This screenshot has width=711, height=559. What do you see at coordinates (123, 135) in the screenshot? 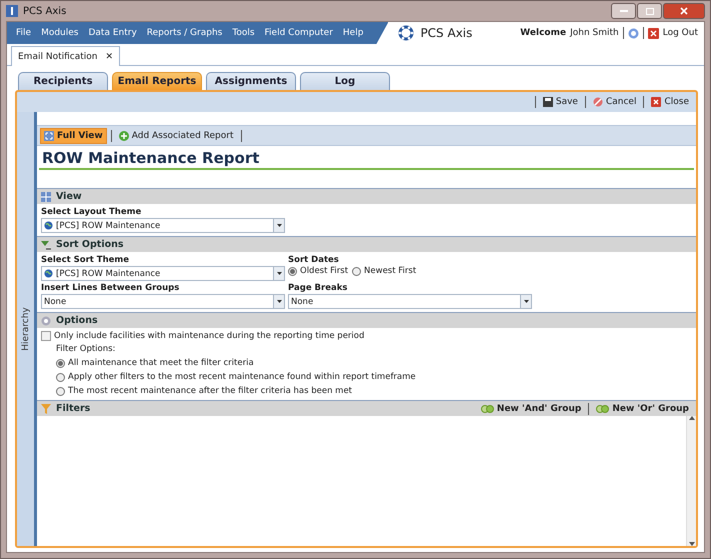
I see `add-icon` at bounding box center [123, 135].